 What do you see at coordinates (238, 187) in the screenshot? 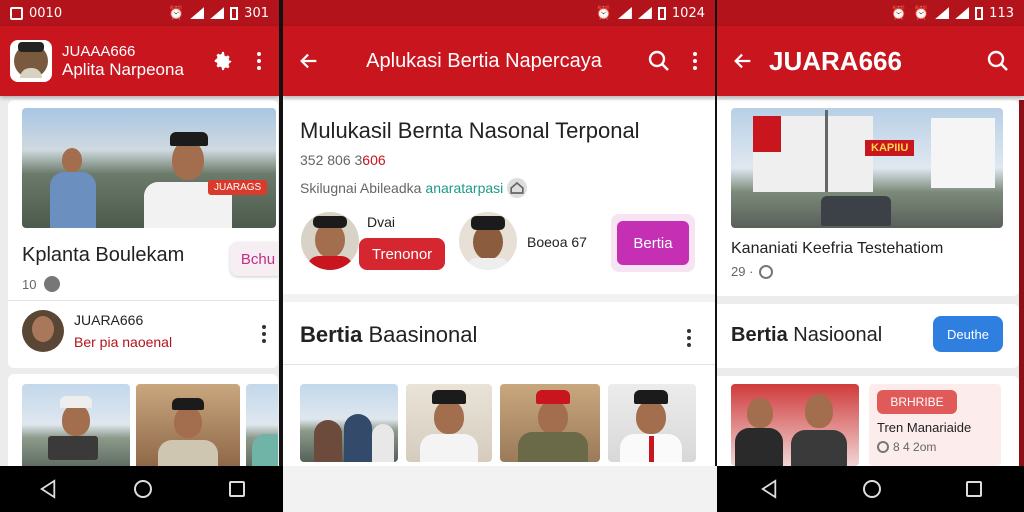
I see `hero-photo-badge: JUARAGS` at bounding box center [238, 187].